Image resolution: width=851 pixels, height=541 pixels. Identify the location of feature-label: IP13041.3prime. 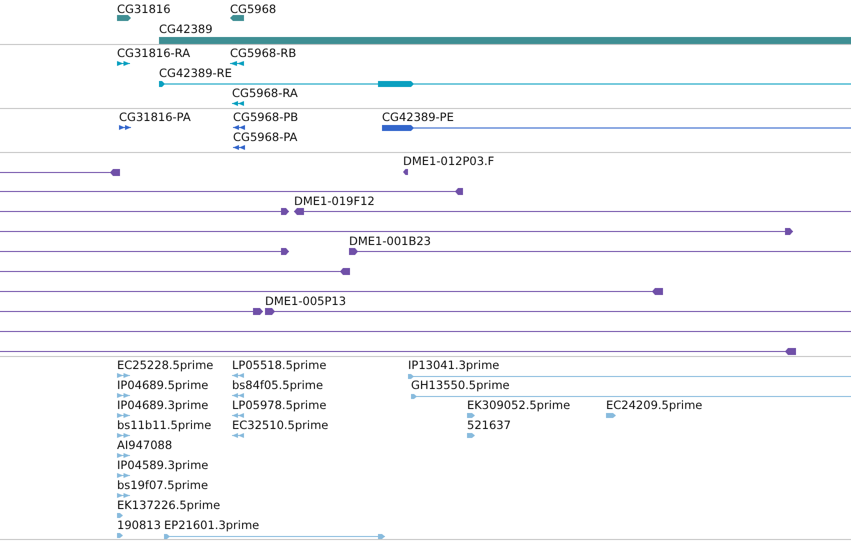
(454, 365).